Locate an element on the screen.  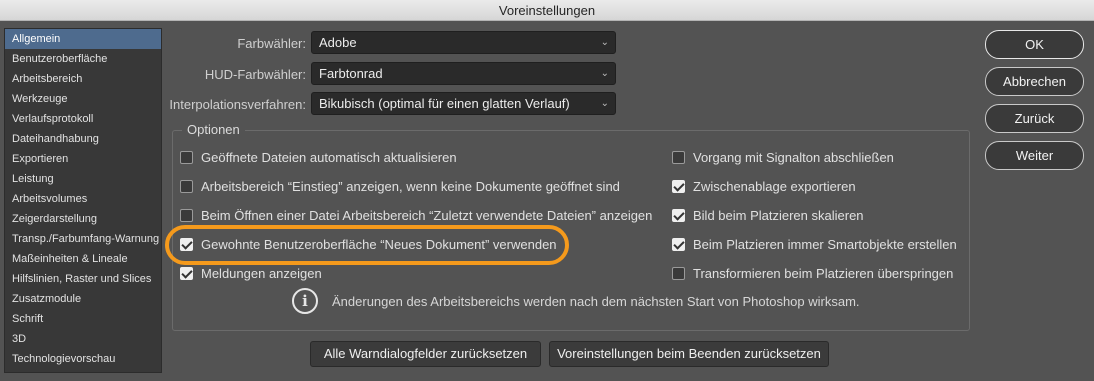
option-show-messages: Meldungen anzeigen is located at coordinates (251, 273).